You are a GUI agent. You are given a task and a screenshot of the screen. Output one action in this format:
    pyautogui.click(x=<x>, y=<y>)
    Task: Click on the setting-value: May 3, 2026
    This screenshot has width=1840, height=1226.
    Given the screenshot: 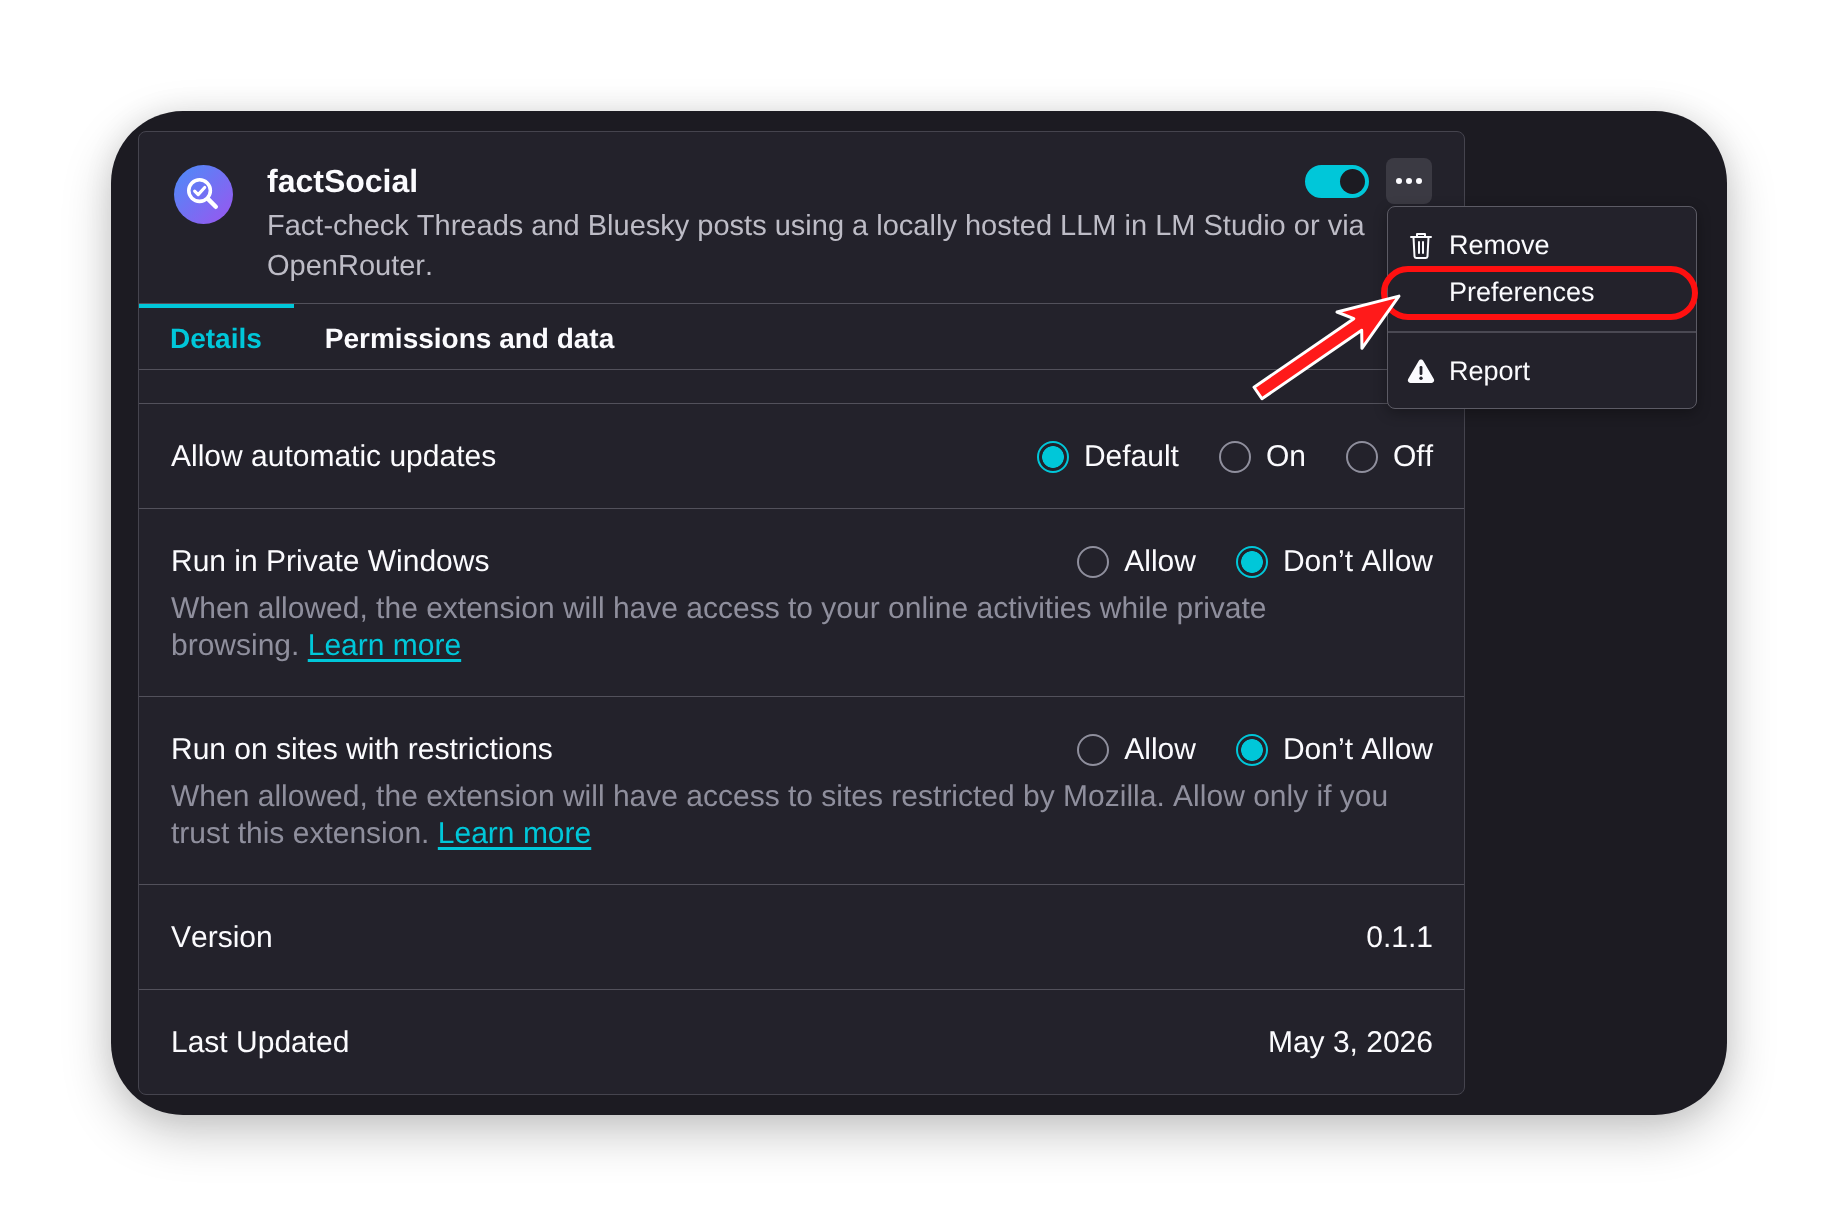 What is the action you would take?
    pyautogui.click(x=1350, y=1043)
    